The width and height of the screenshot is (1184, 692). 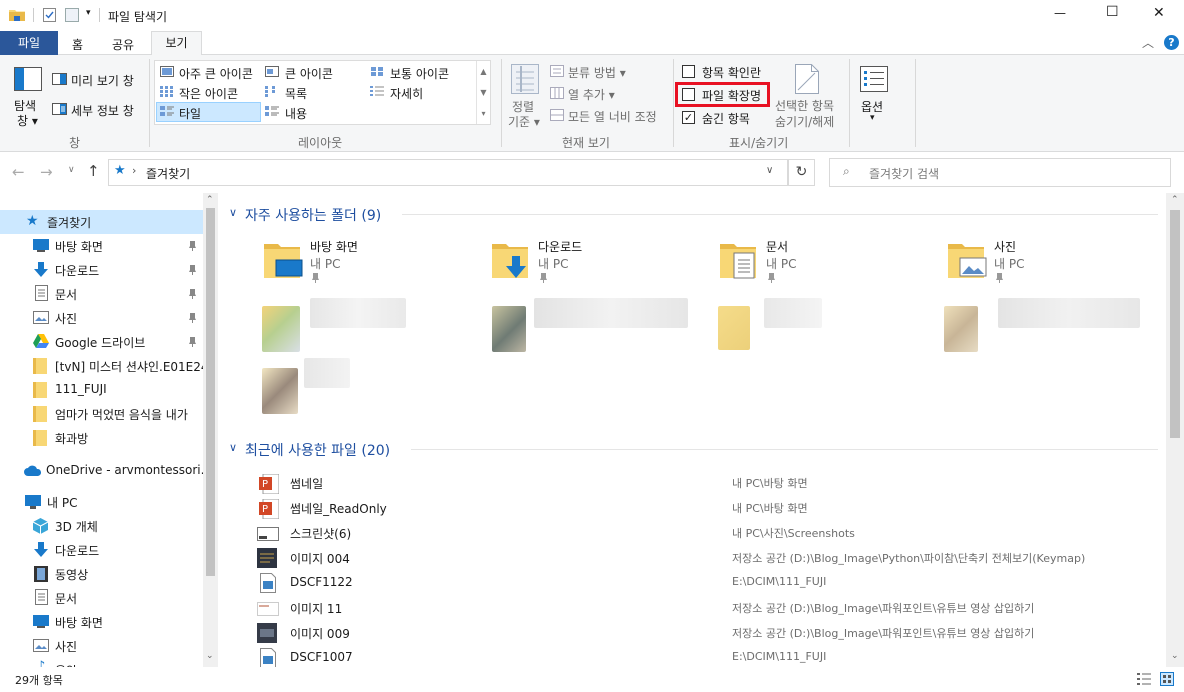 What do you see at coordinates (1144, 679) in the screenshot?
I see `details-view-toggle-icon` at bounding box center [1144, 679].